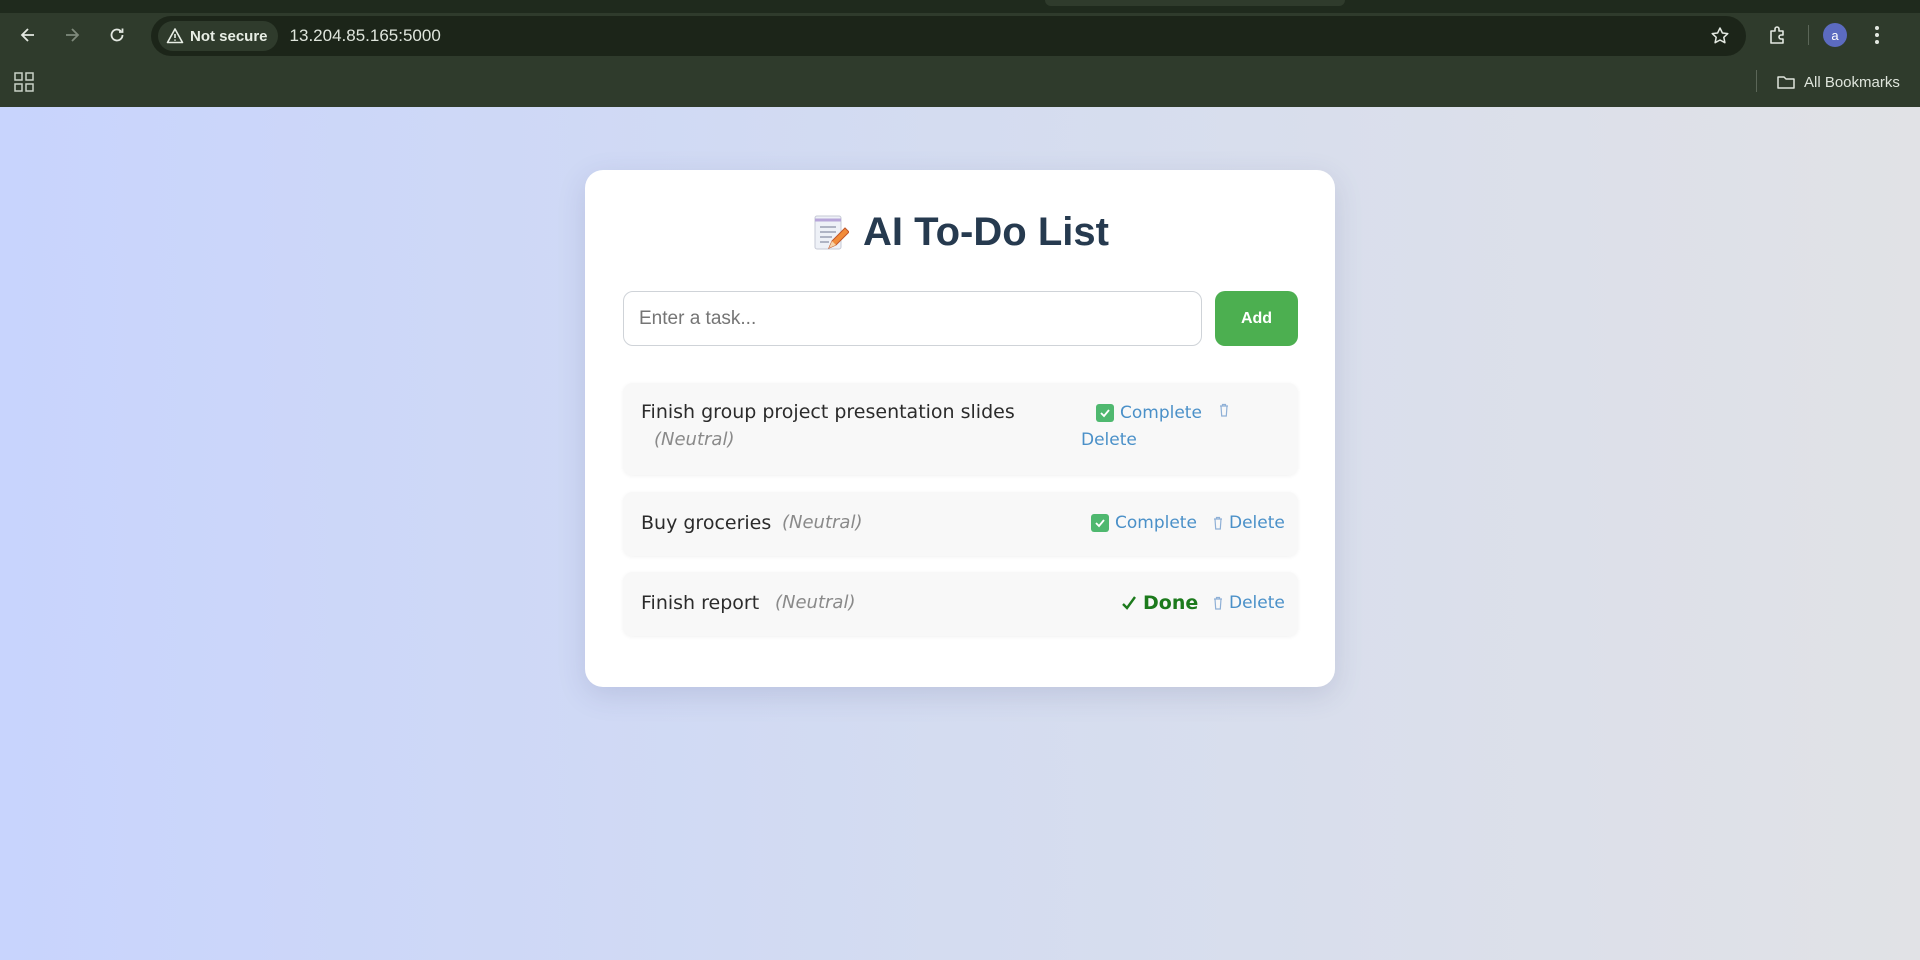 The image size is (1920, 960). I want to click on folder-icon, so click(1786, 82).